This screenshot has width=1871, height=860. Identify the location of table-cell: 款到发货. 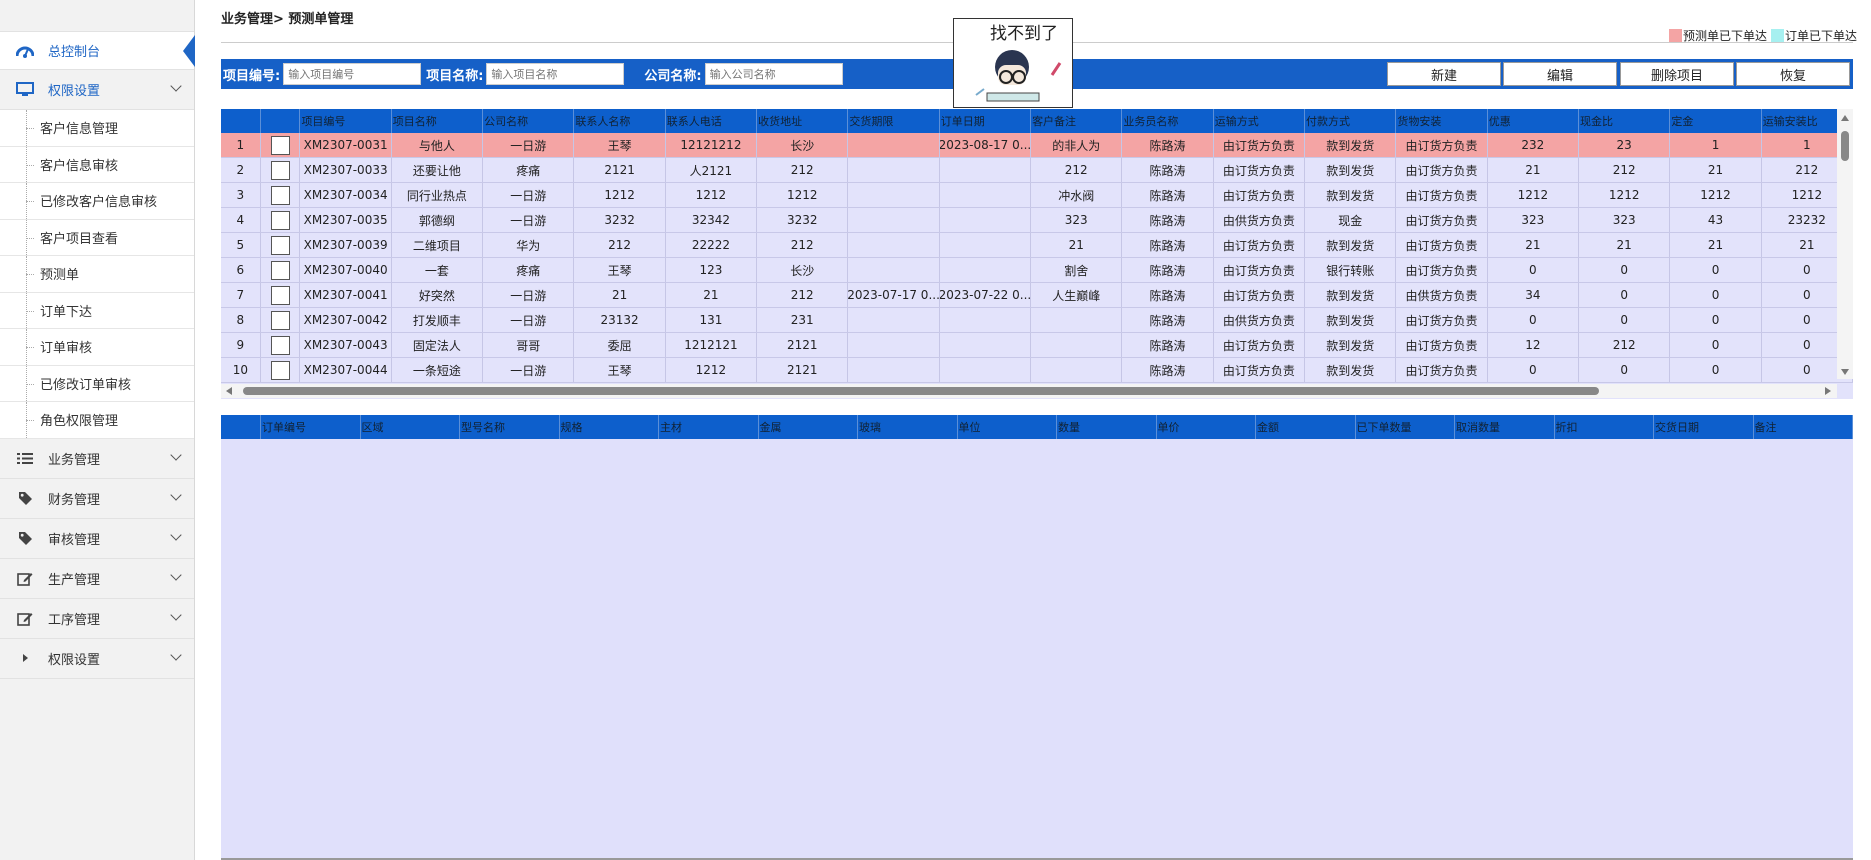
(1351, 245).